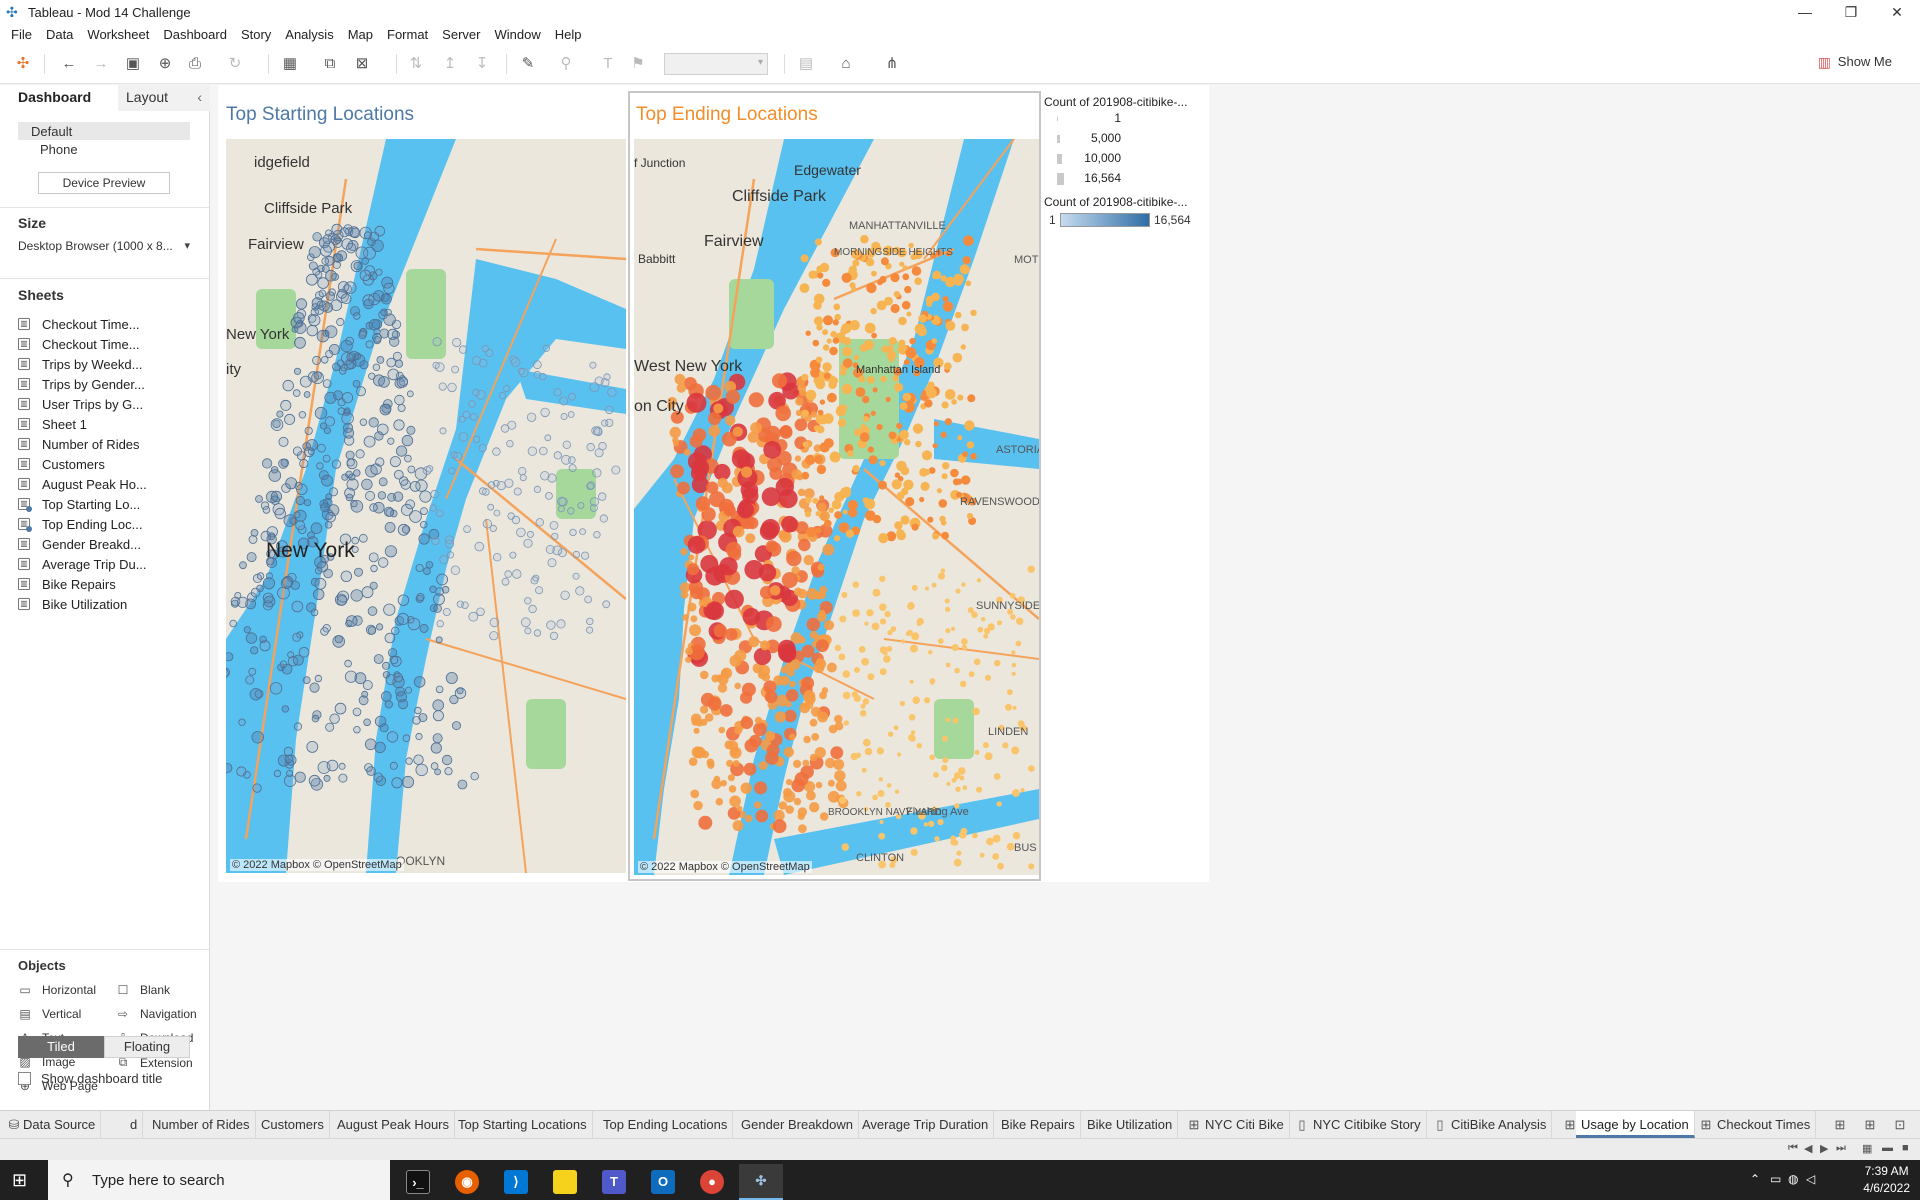  Describe the element at coordinates (1808, 1148) in the screenshot. I see `prev-sheet-icon: ◀` at that location.